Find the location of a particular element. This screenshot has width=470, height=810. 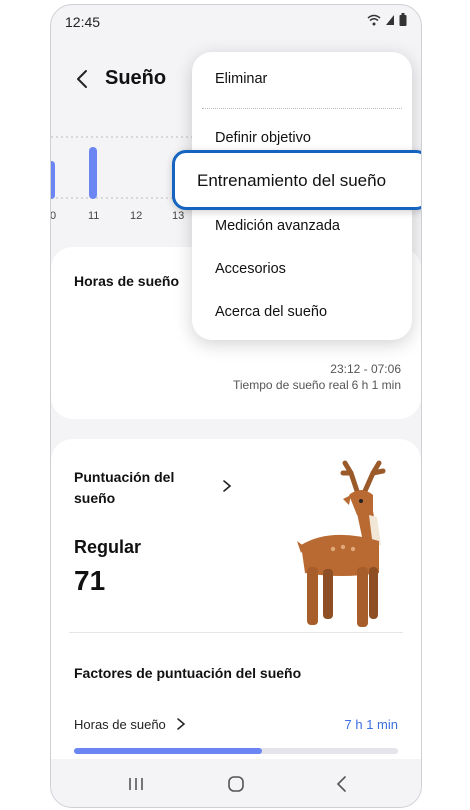

home-icon is located at coordinates (236, 784).